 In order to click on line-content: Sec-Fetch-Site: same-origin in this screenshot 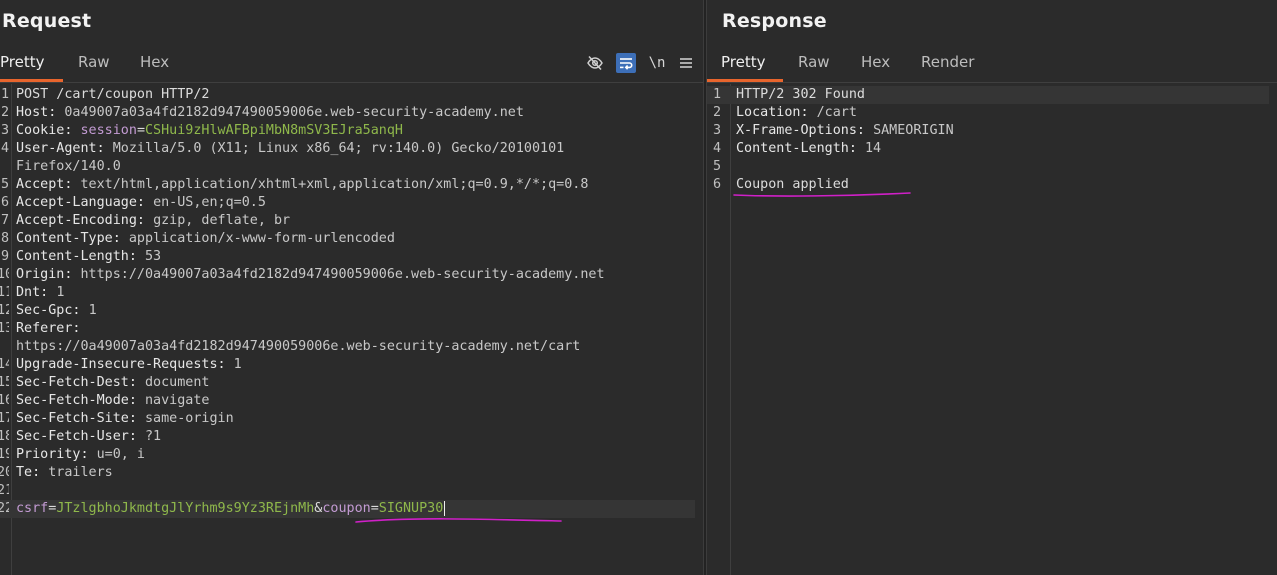, I will do `click(125, 419)`.